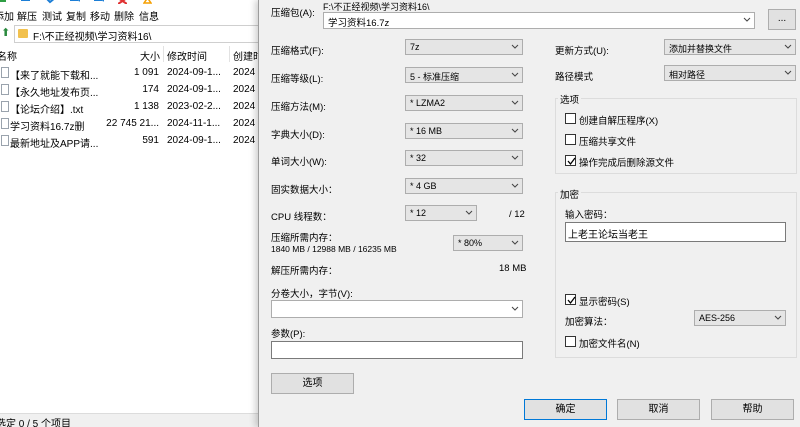 Image resolution: width=800 pixels, height=427 pixels. What do you see at coordinates (304, 190) in the screenshot?
I see `solid-label: 固实数据大小：` at bounding box center [304, 190].